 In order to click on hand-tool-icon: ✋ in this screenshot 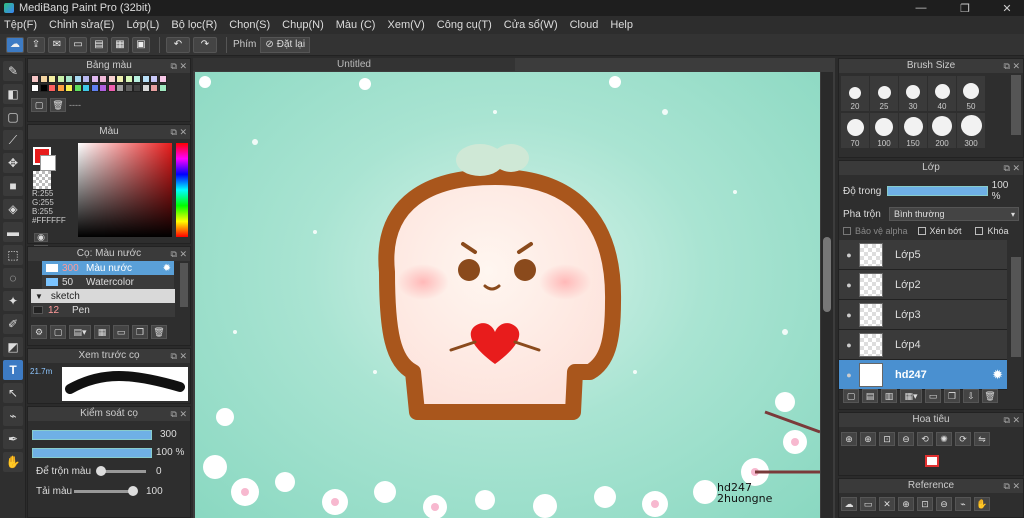, I will do `click(13, 462)`.